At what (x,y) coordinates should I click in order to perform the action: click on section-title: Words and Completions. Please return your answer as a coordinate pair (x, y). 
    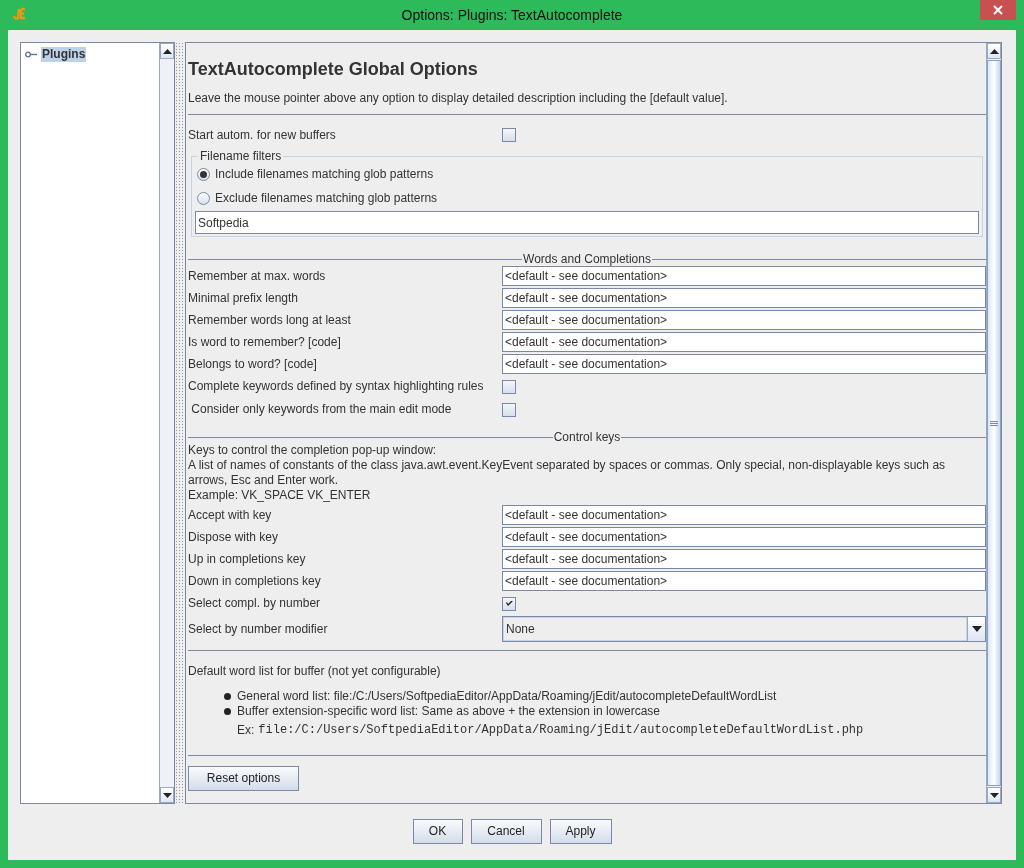
    Looking at the image, I should click on (587, 259).